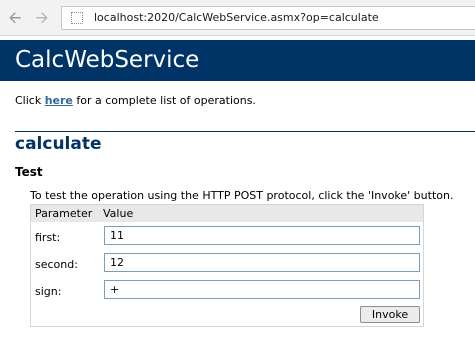 This screenshot has width=475, height=339. I want to click on operations-list-link: here, so click(59, 100).